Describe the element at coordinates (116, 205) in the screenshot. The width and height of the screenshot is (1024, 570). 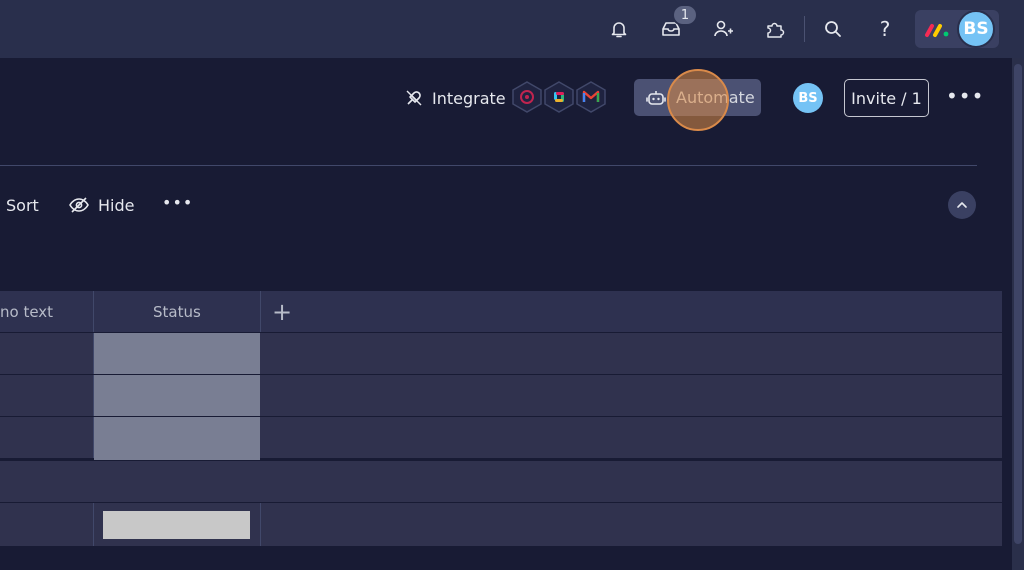
I see `hide-label: Hide` at that location.